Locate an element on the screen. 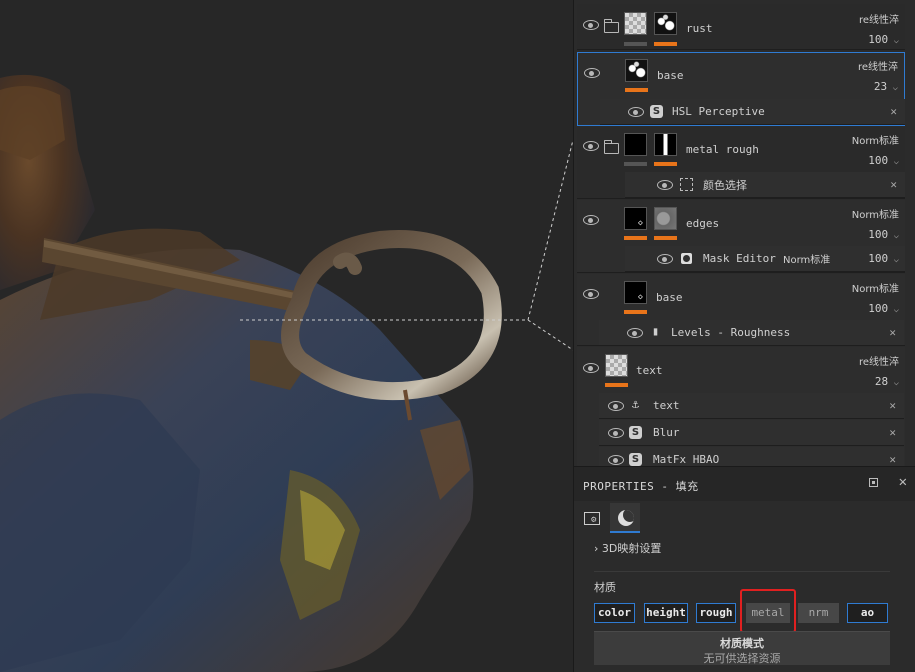  tab-material is located at coordinates (625, 518).